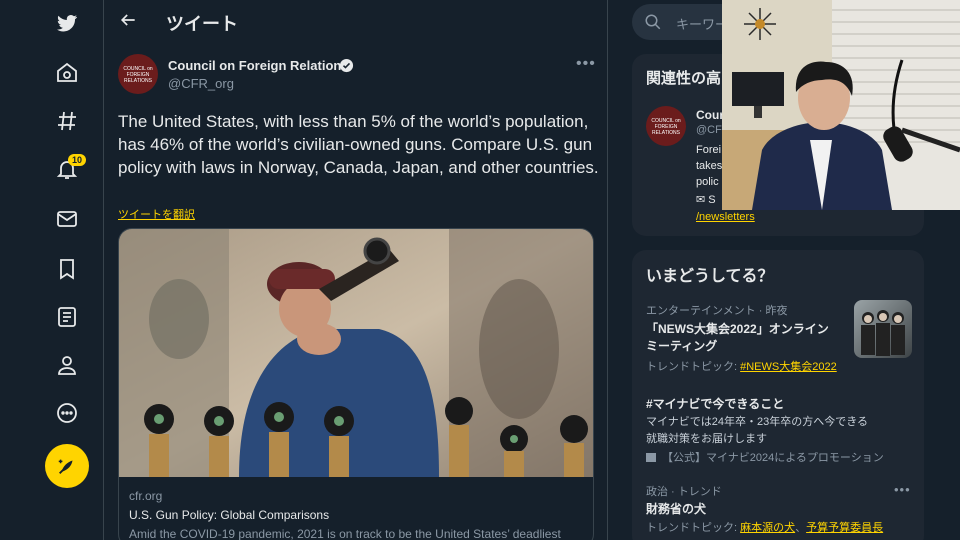 The width and height of the screenshot is (960, 540). I want to click on trend-name: 財務省の犬, so click(676, 508).